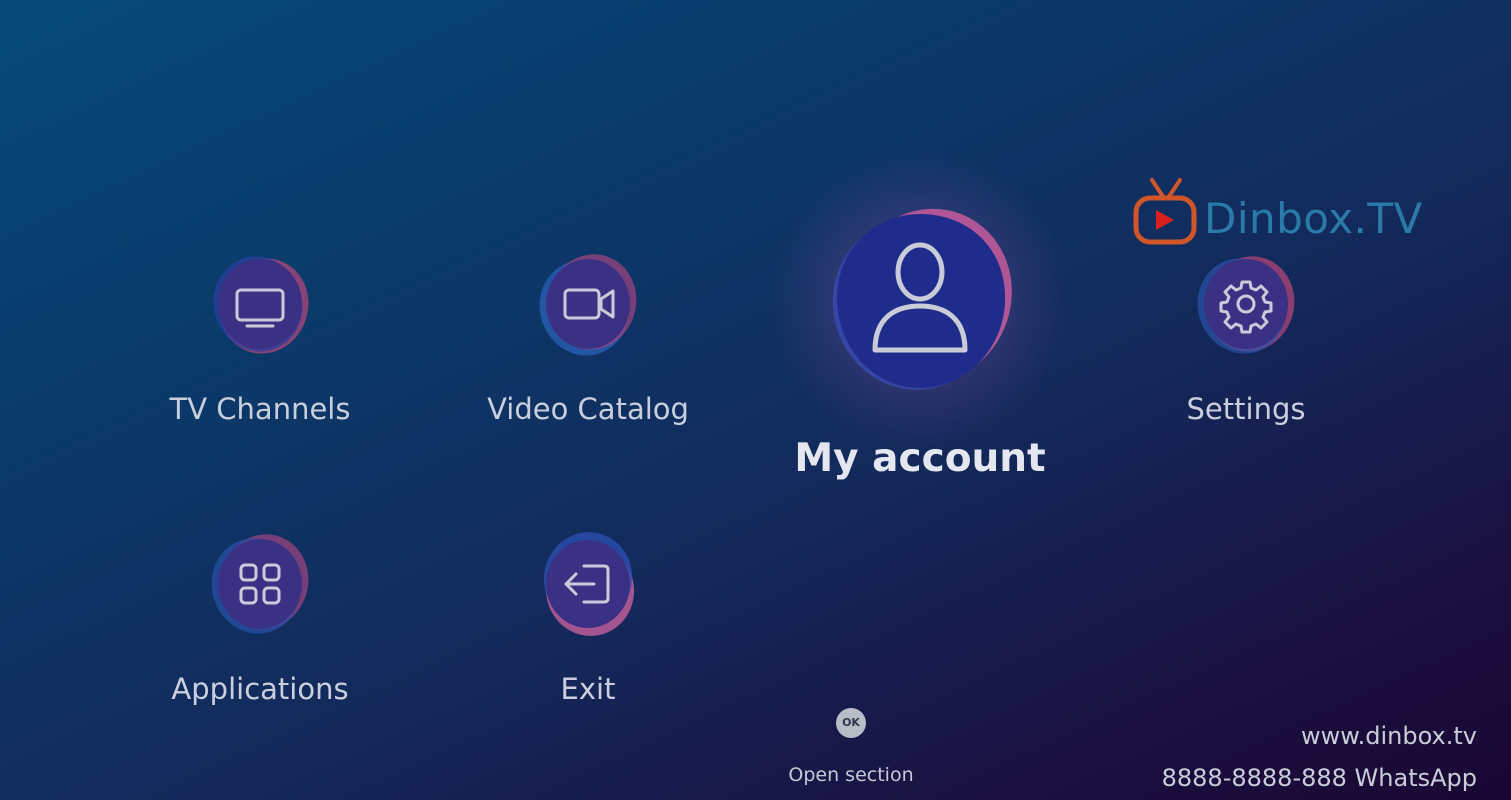 The image size is (1511, 800). Describe the element at coordinates (1246, 409) in the screenshot. I see `settings-label: Settings` at that location.